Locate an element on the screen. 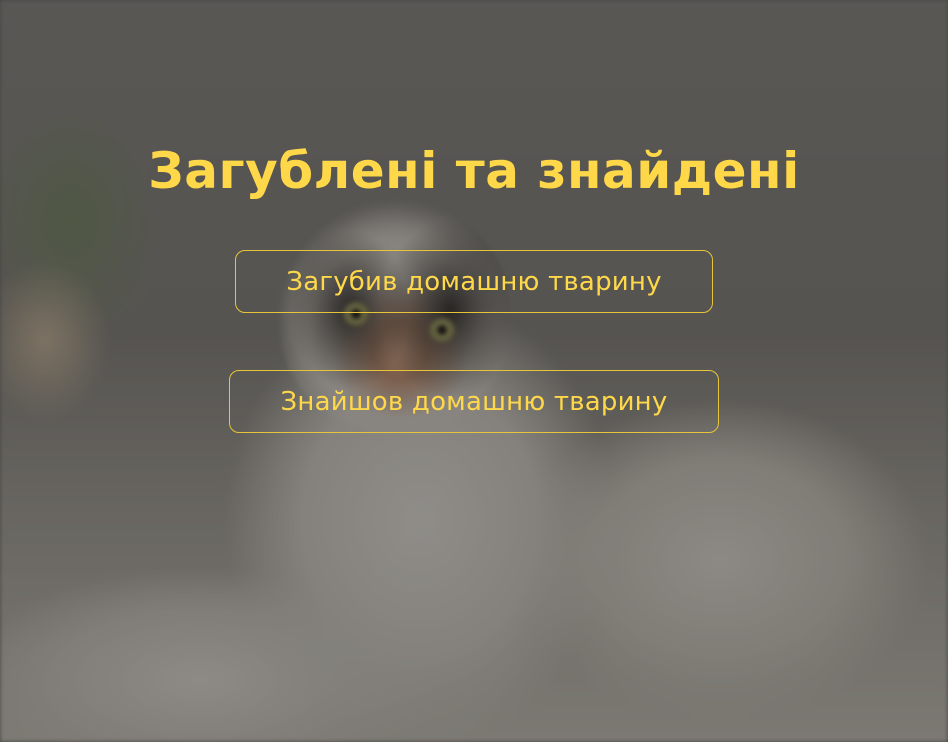 This screenshot has width=948, height=742. found-pet-button: Знайшов домашню тварину is located at coordinates (474, 401).